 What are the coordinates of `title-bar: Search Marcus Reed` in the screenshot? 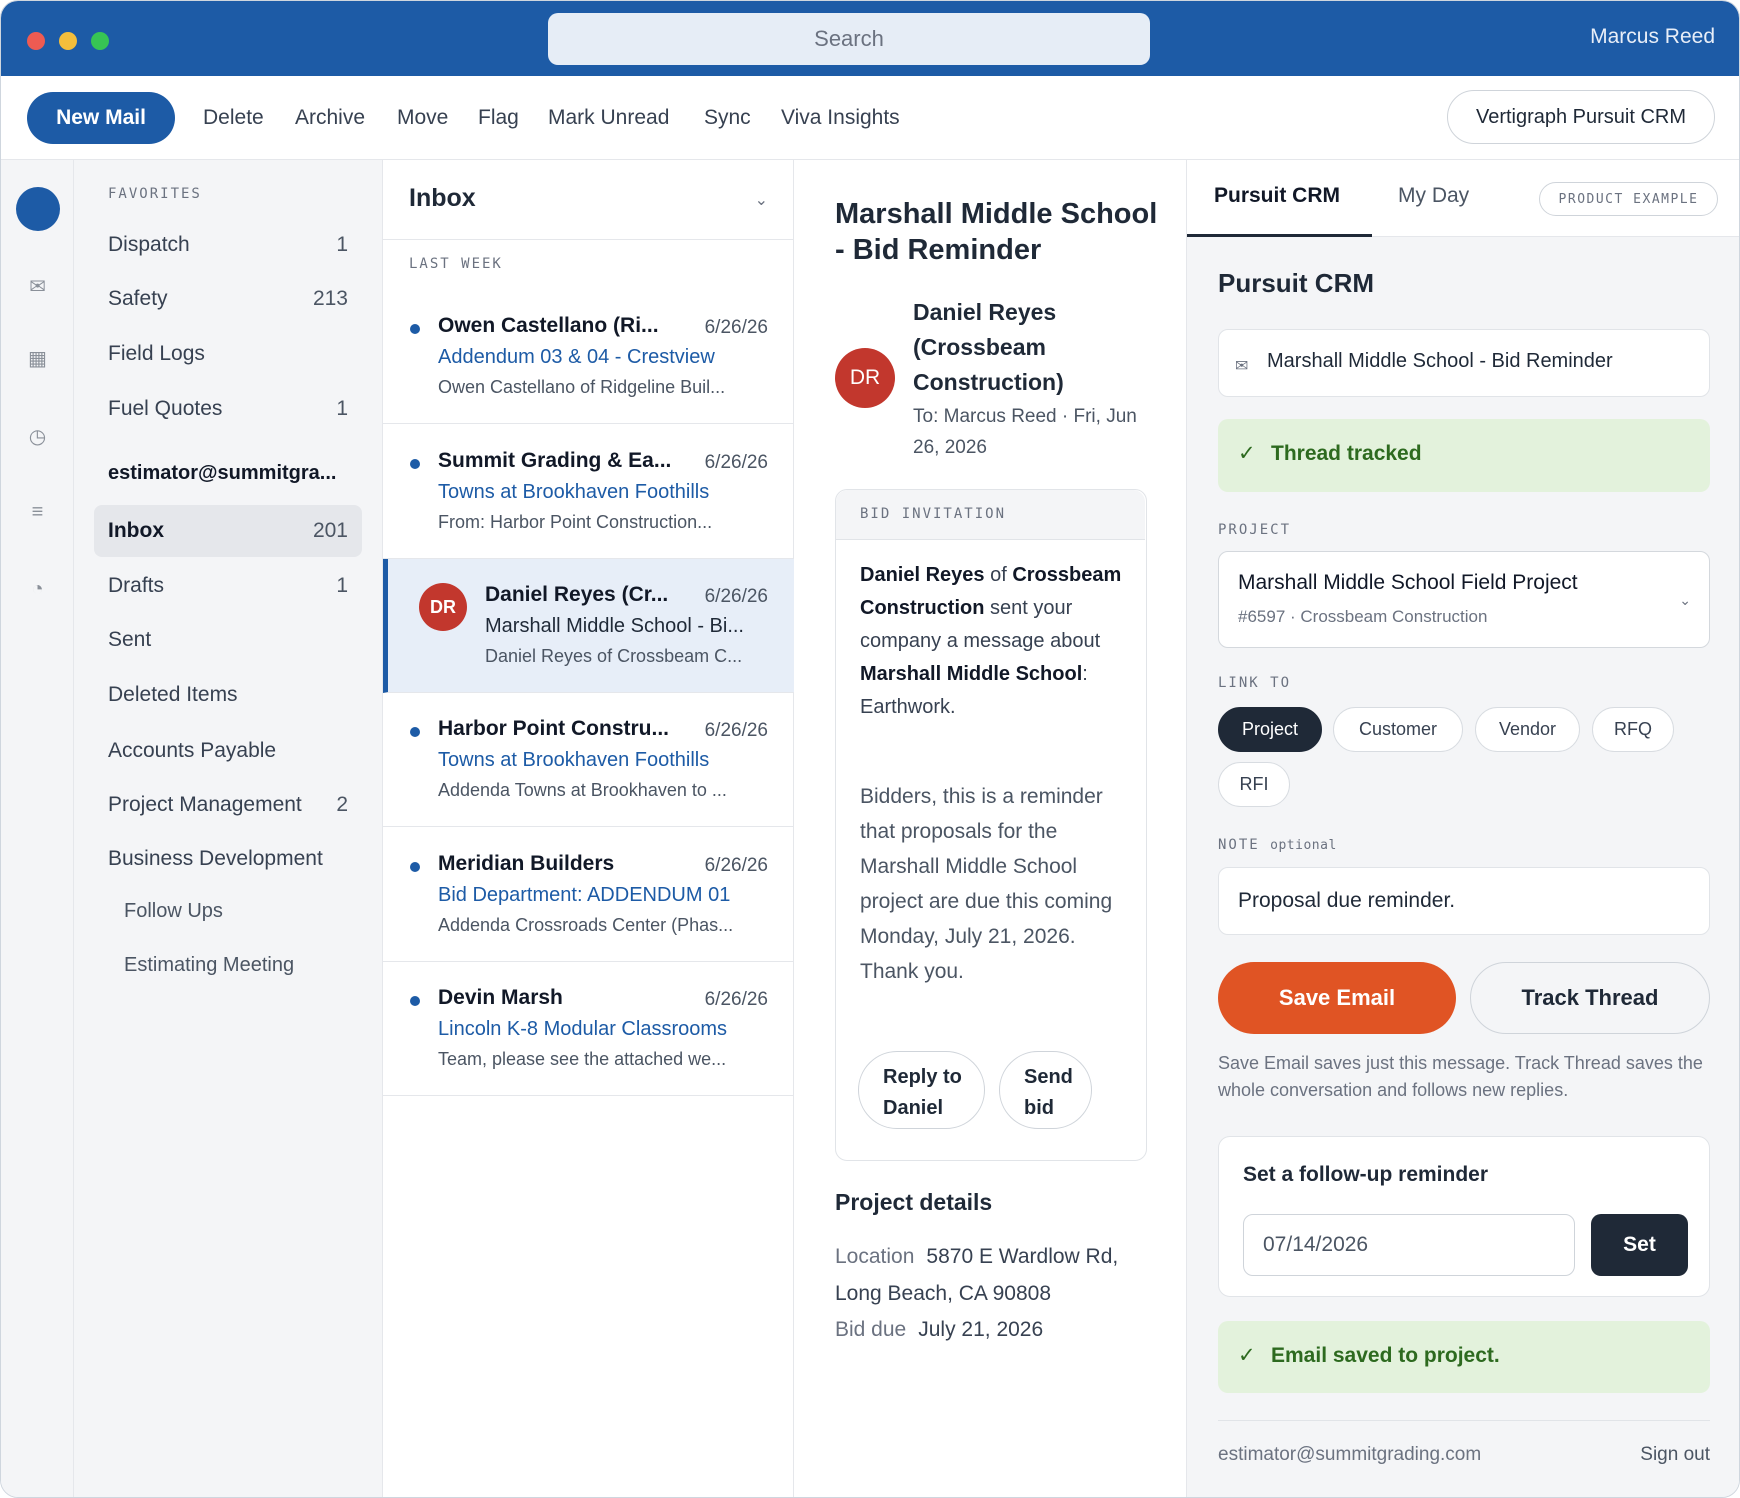 It's located at (870, 38).